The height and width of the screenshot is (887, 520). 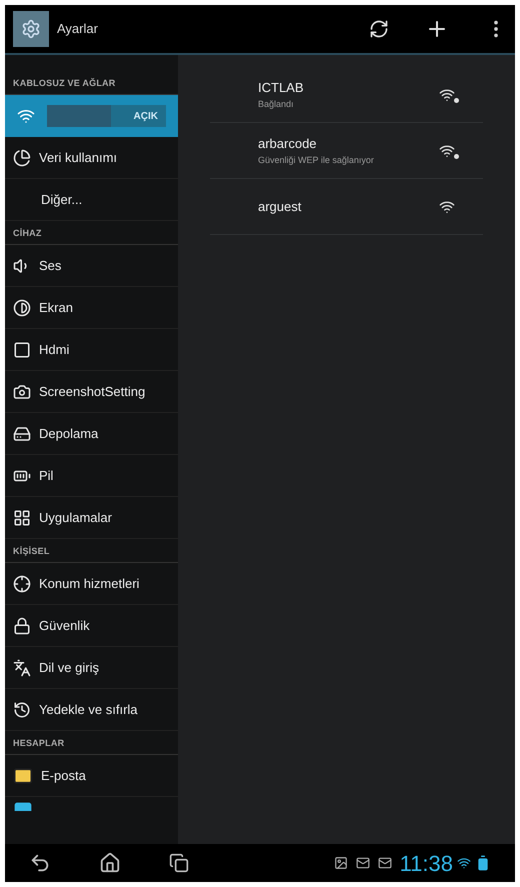 I want to click on wifi-signal-icon, so click(x=464, y=863).